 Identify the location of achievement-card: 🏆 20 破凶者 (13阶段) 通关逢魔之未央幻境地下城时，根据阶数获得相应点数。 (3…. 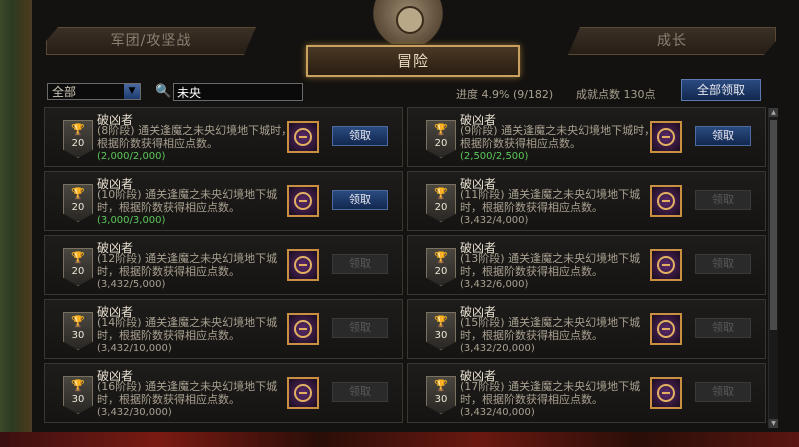
(586, 265).